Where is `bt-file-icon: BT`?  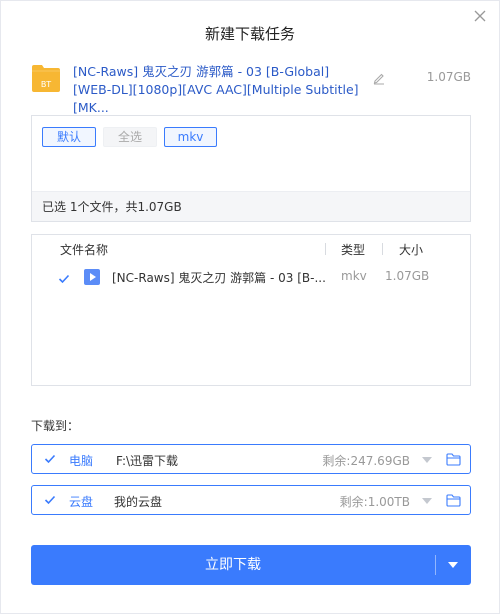 bt-file-icon: BT is located at coordinates (46, 78).